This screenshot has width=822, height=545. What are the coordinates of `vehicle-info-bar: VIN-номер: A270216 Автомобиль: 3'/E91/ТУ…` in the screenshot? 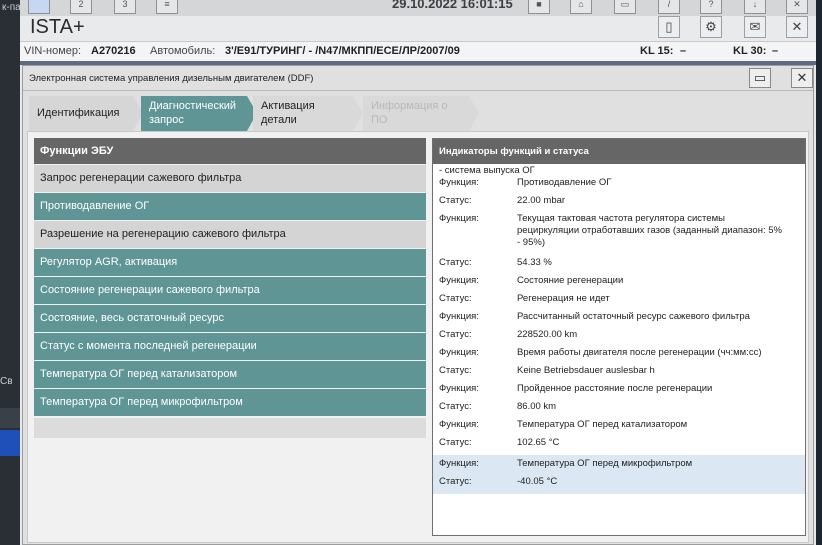 It's located at (418, 51).